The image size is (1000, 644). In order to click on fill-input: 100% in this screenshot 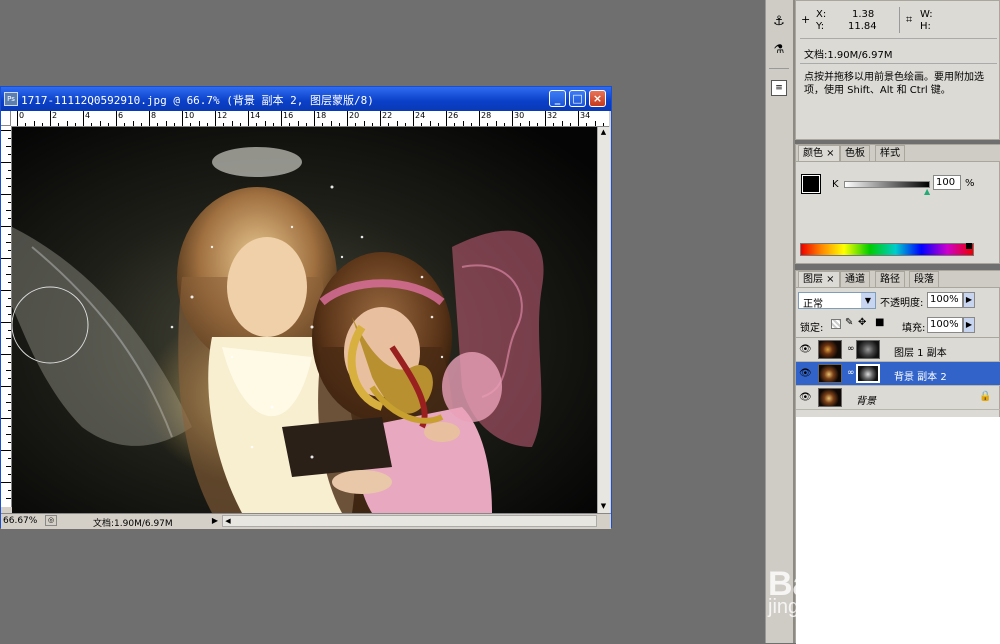, I will do `click(945, 325)`.